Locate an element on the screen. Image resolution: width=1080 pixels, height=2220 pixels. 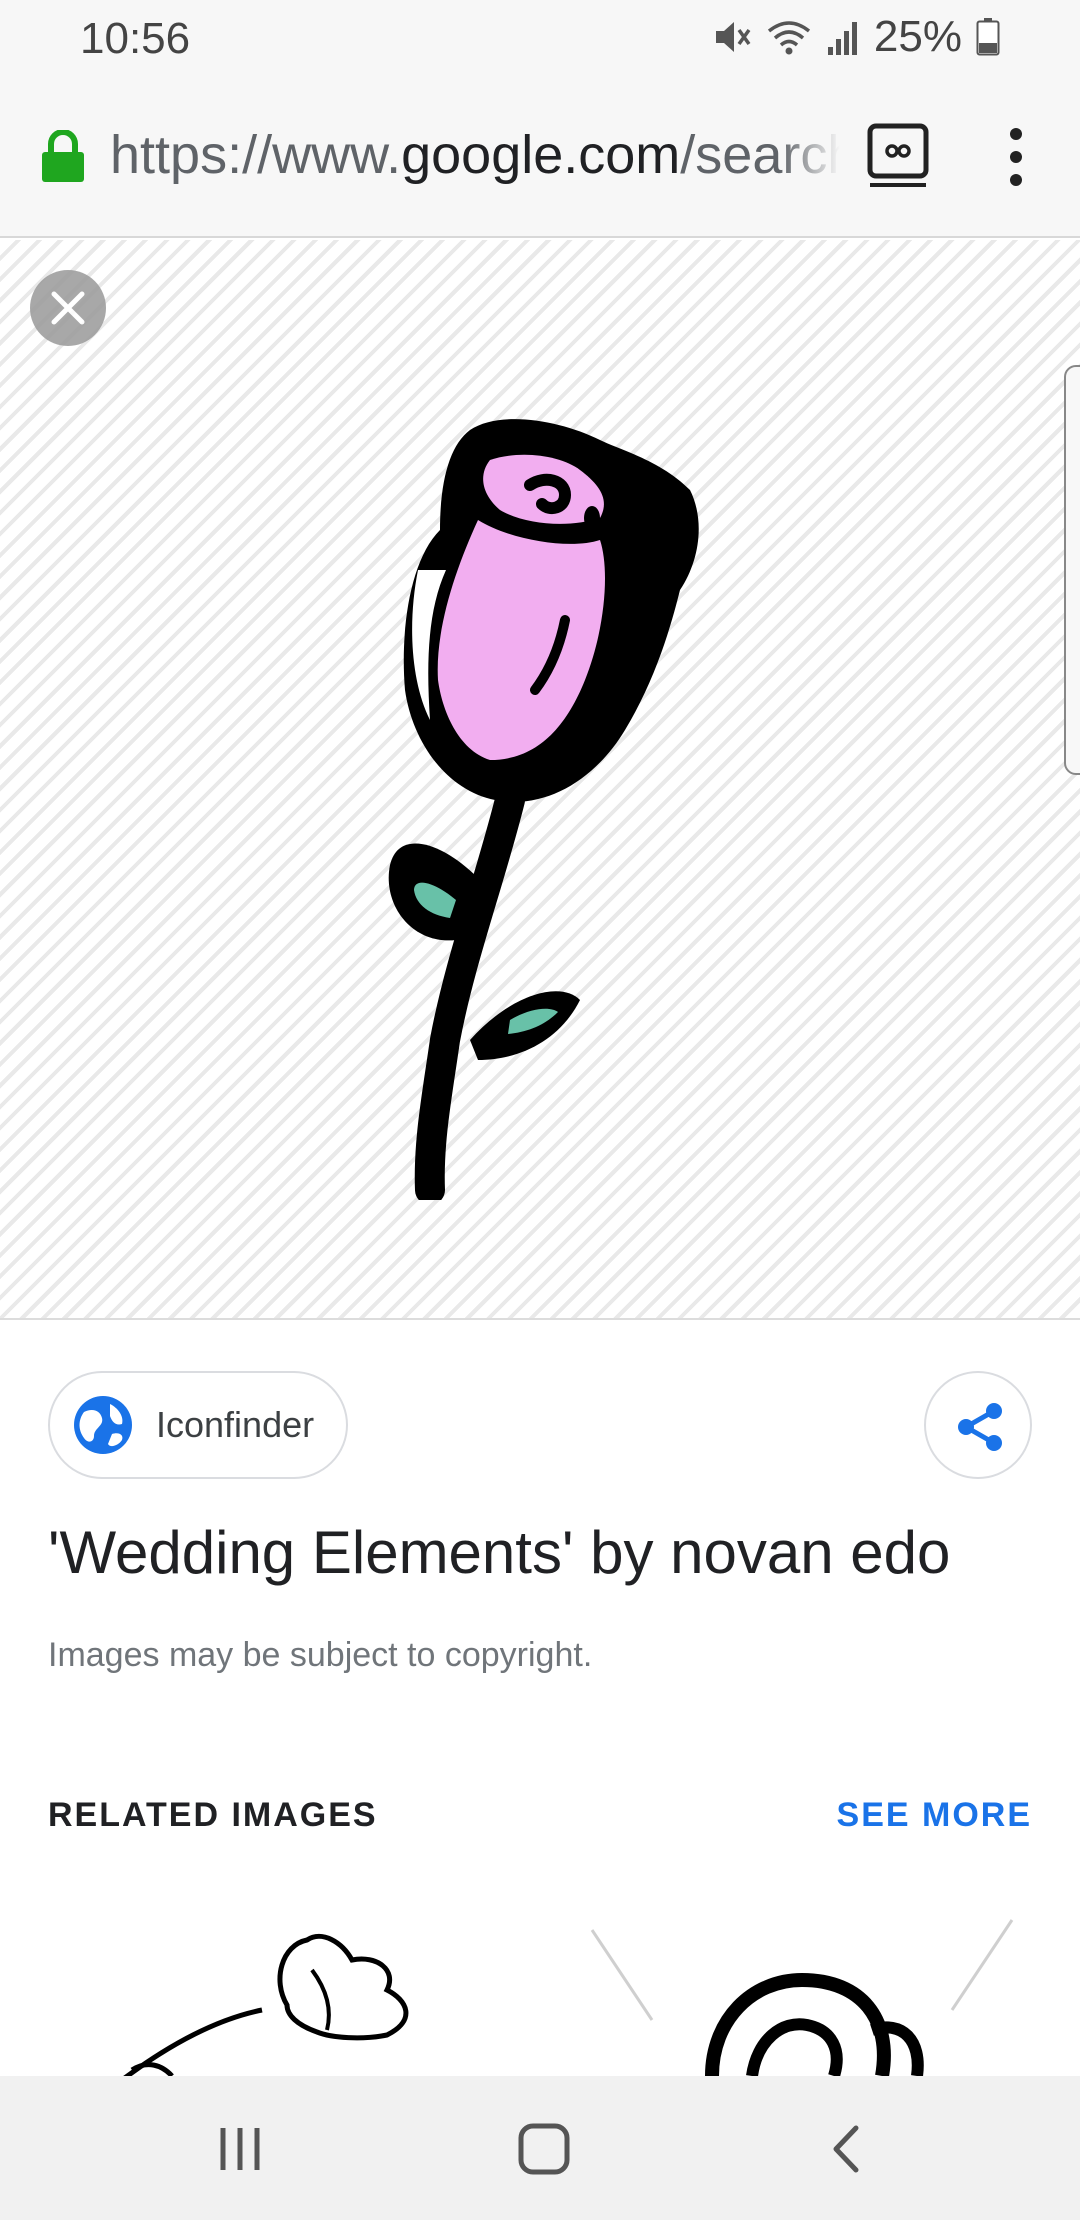
wifi-icon is located at coordinates (789, 38).